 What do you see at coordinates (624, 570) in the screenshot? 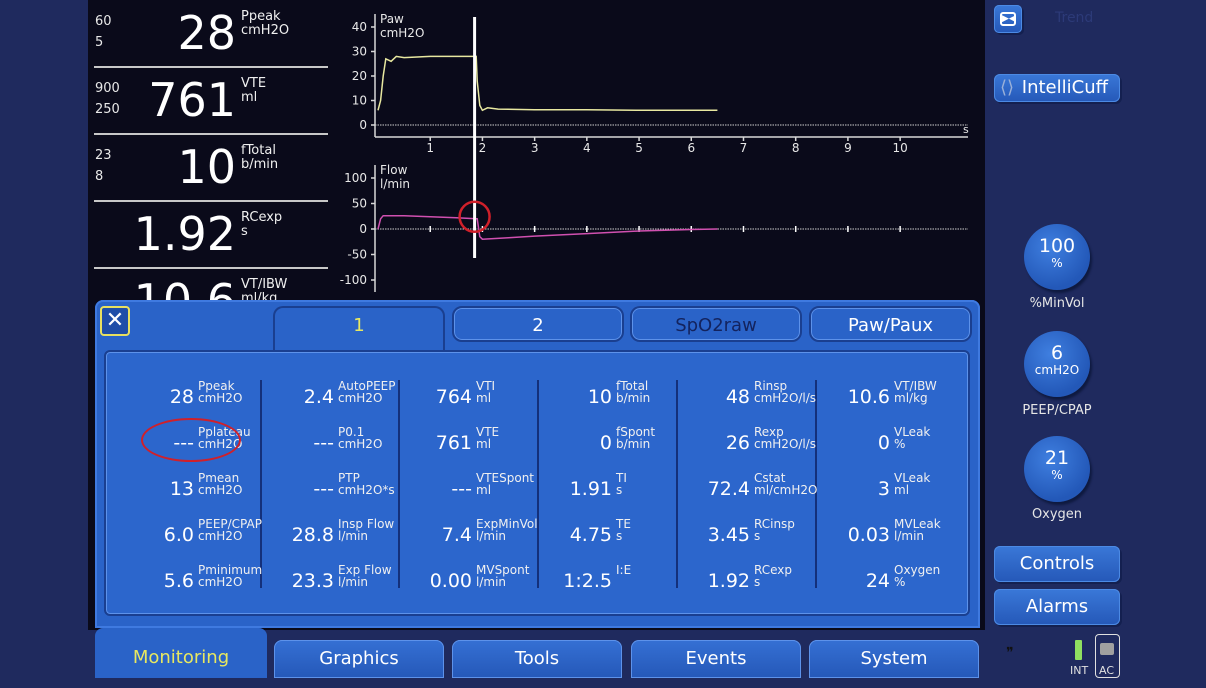
I see `param-name: I:E` at bounding box center [624, 570].